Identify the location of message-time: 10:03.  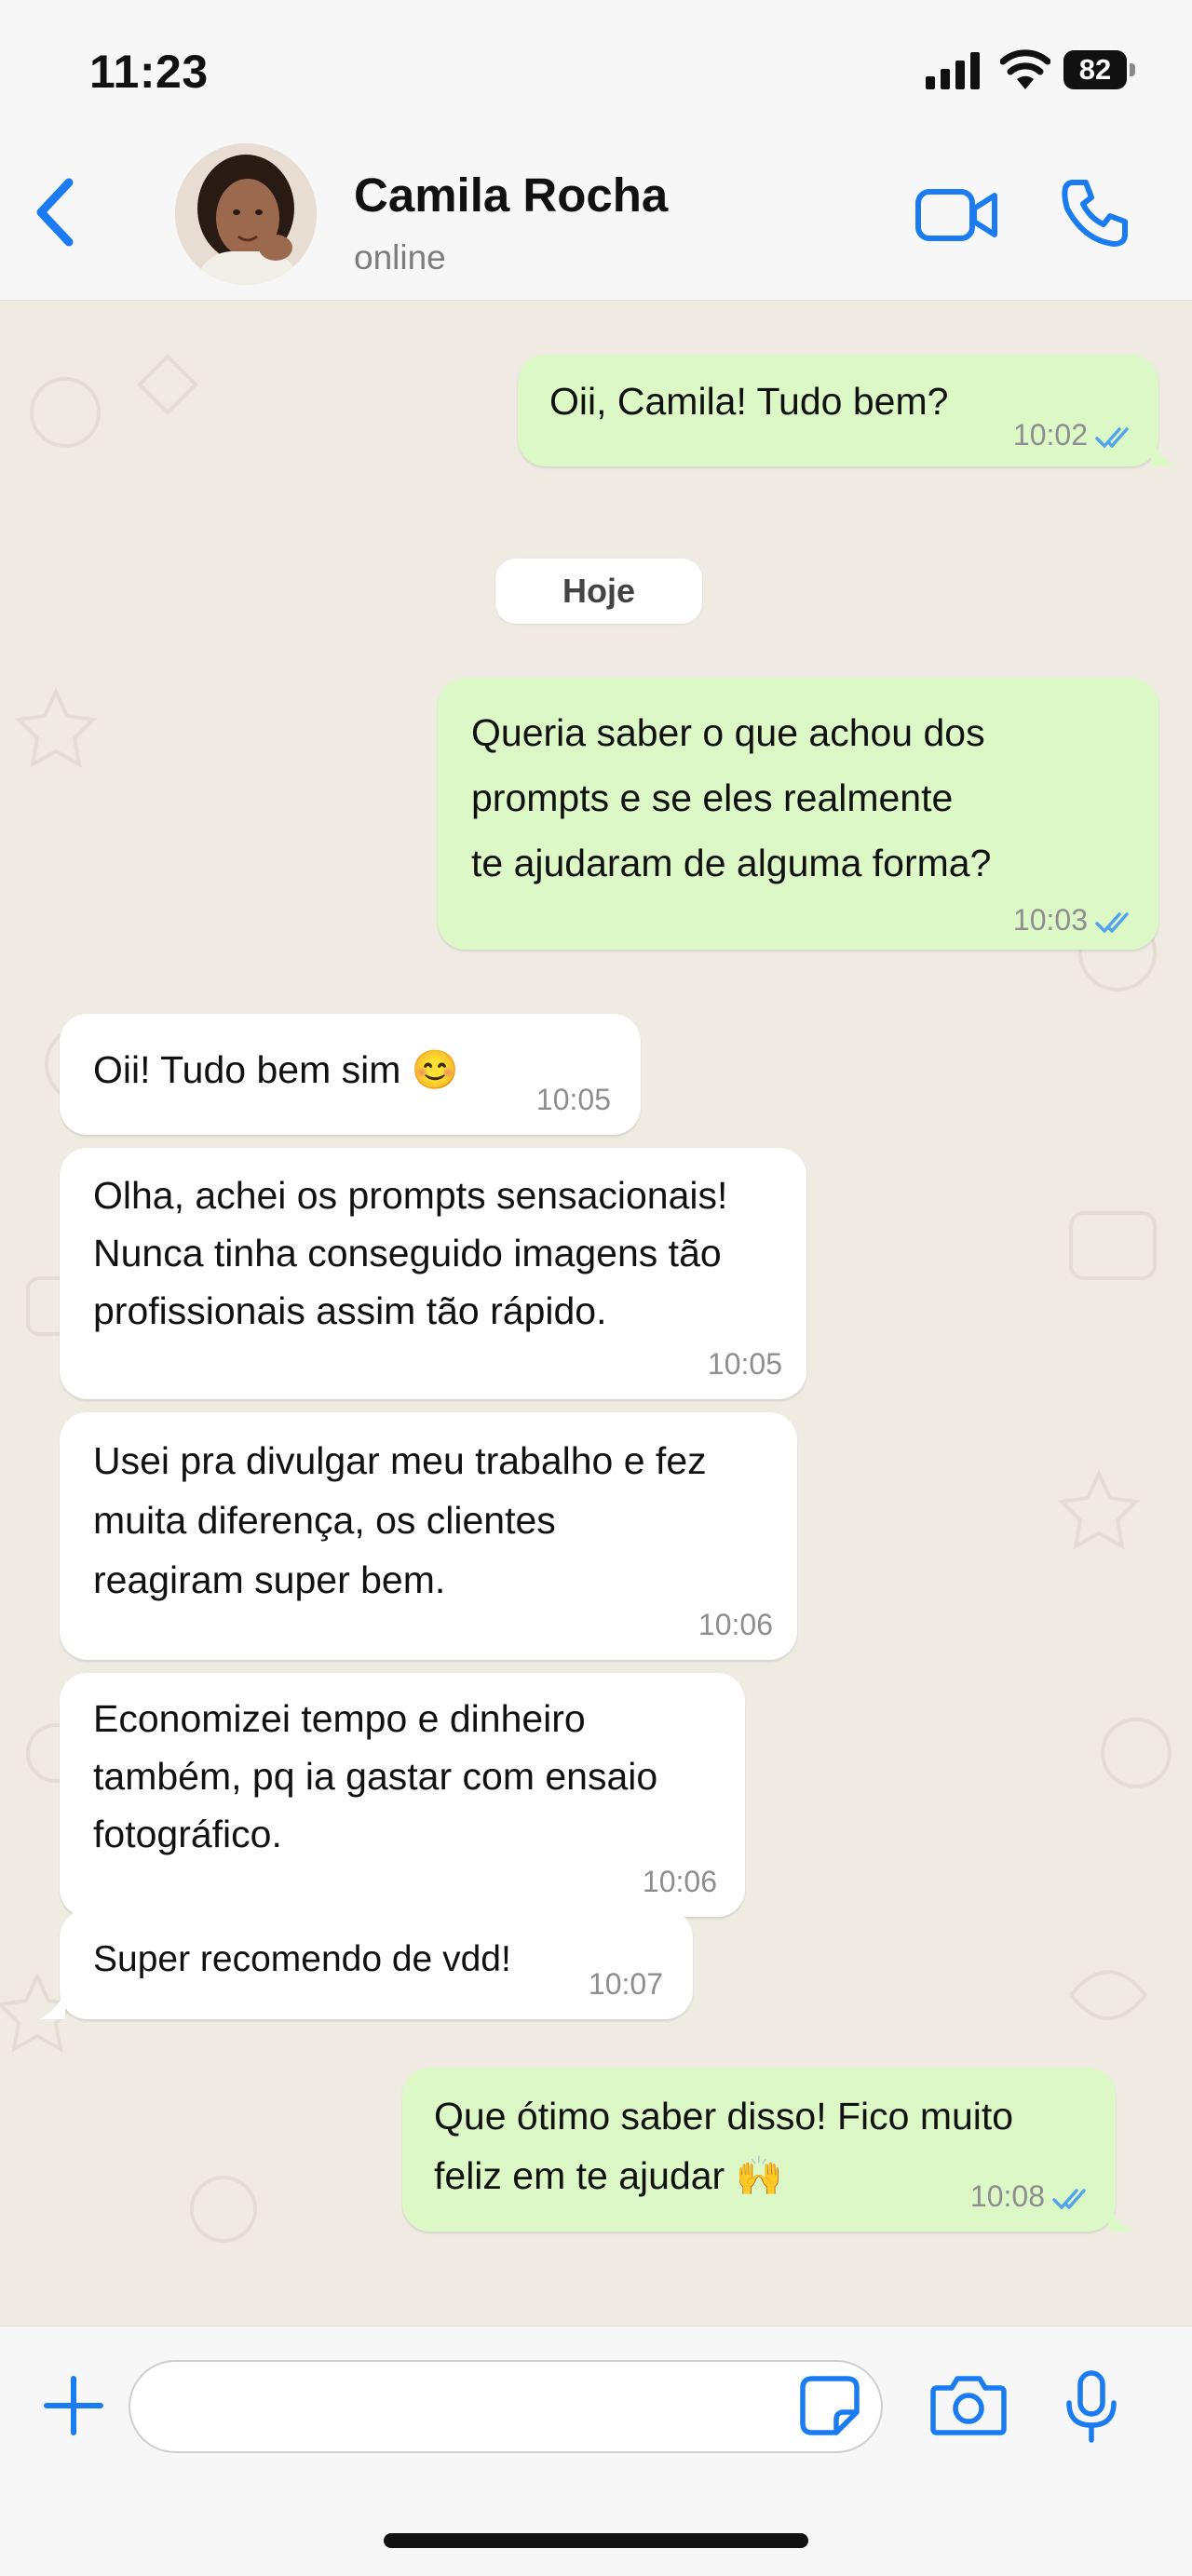
(1050, 920).